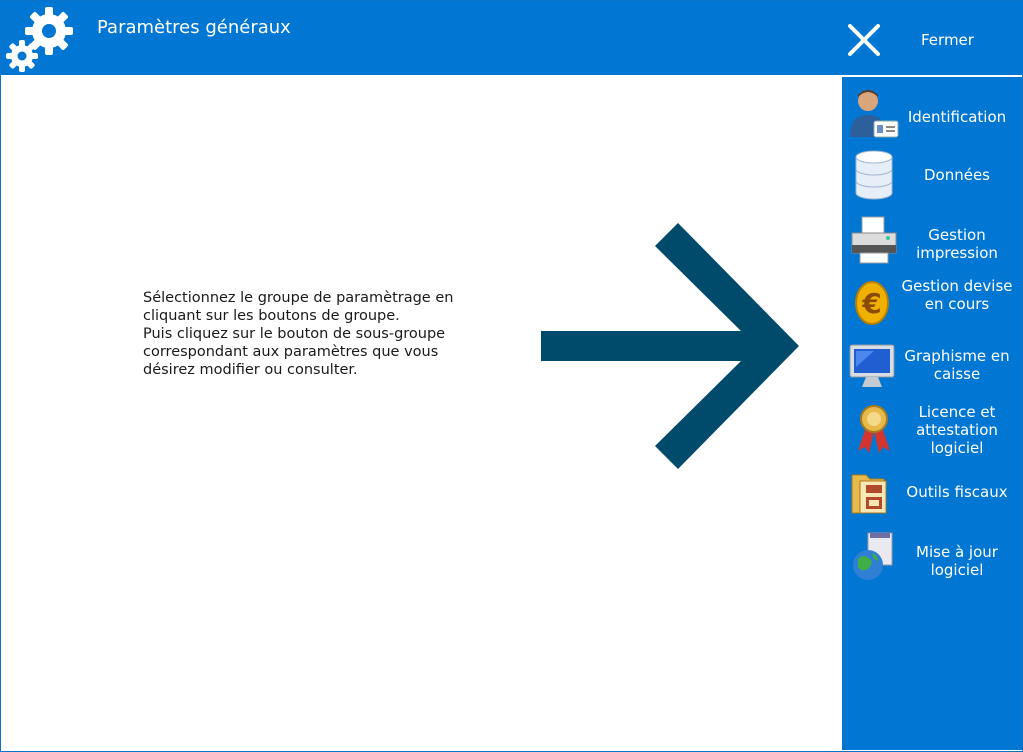 This screenshot has height=752, width=1023. What do you see at coordinates (957, 244) in the screenshot?
I see `sidebar-item-label: Gestion impression` at bounding box center [957, 244].